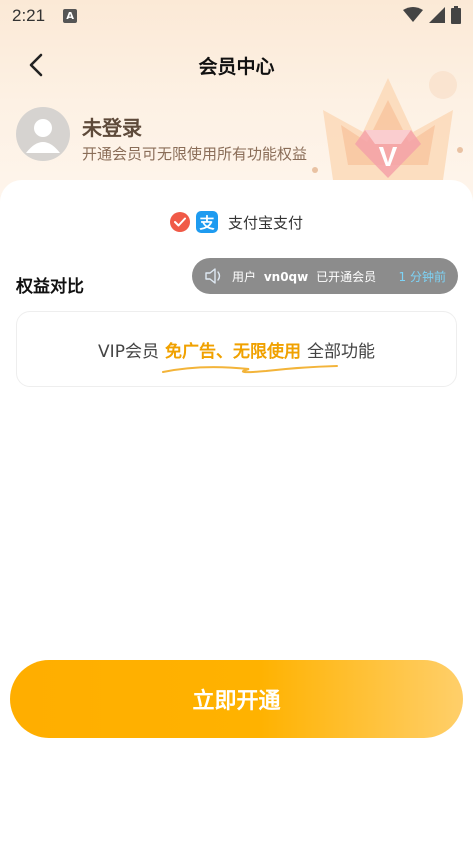  Describe the element at coordinates (232, 351) in the screenshot. I see `vip-highlight: 免广告、无限使用` at that location.